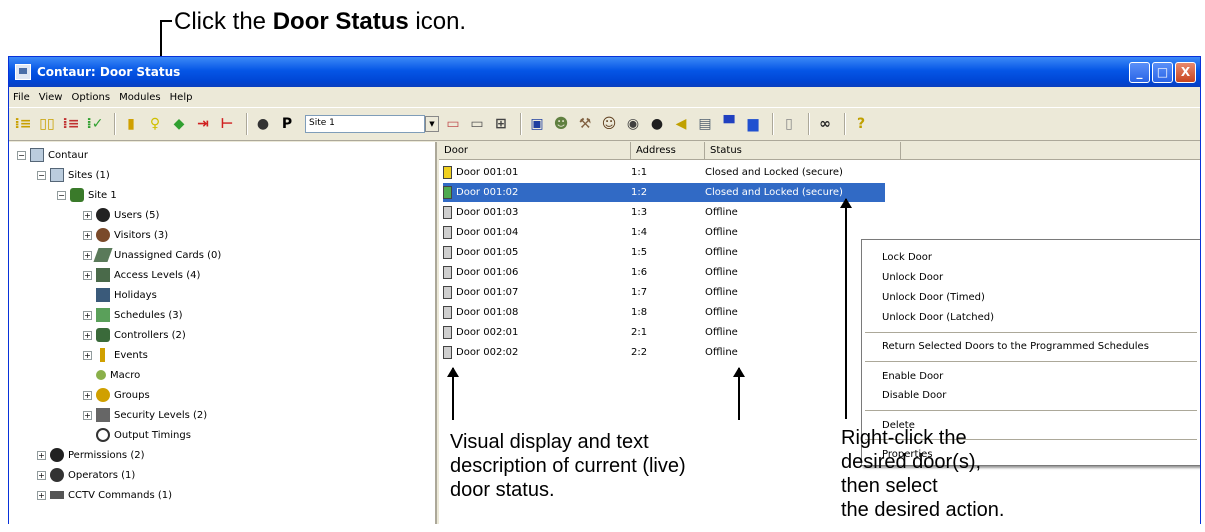 The height and width of the screenshot is (532, 1205). Describe the element at coordinates (1185, 72) in the screenshot. I see `close-button: X` at that location.